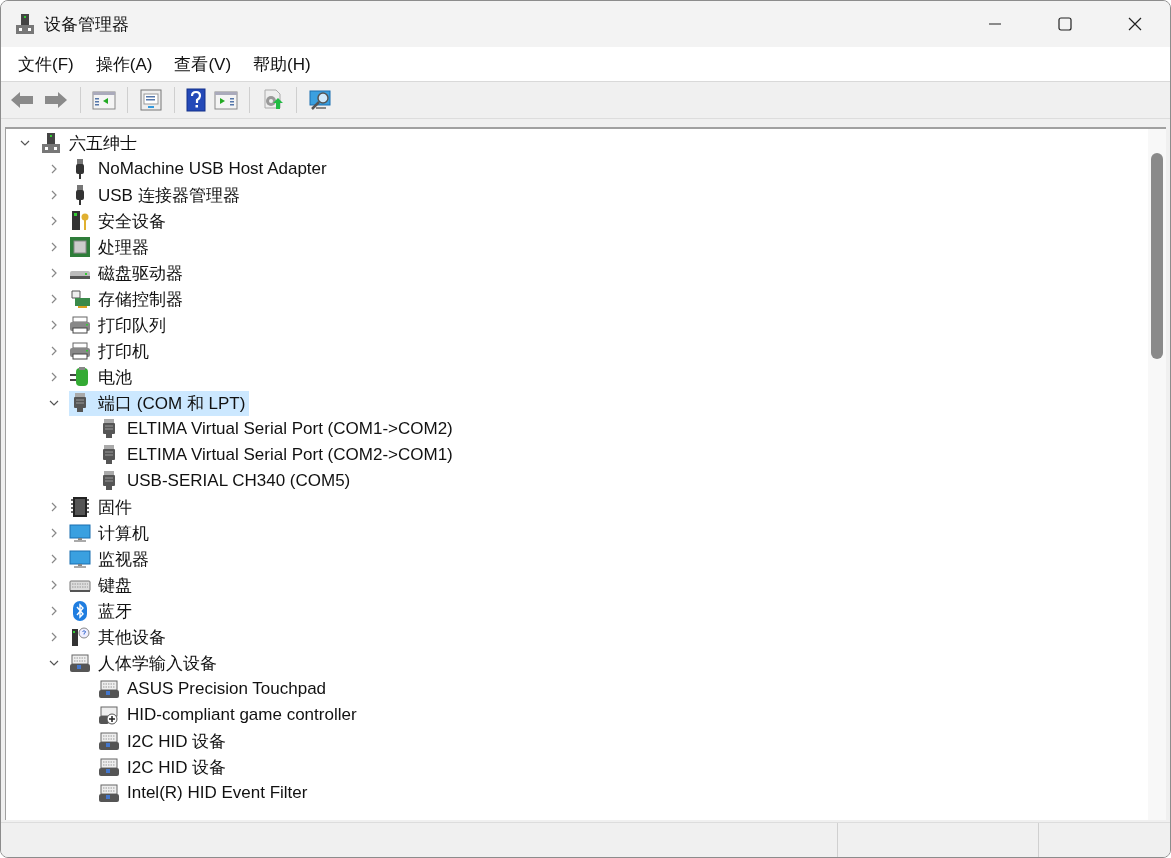  I want to click on tree-item: 存储控制器, so click(128, 299).